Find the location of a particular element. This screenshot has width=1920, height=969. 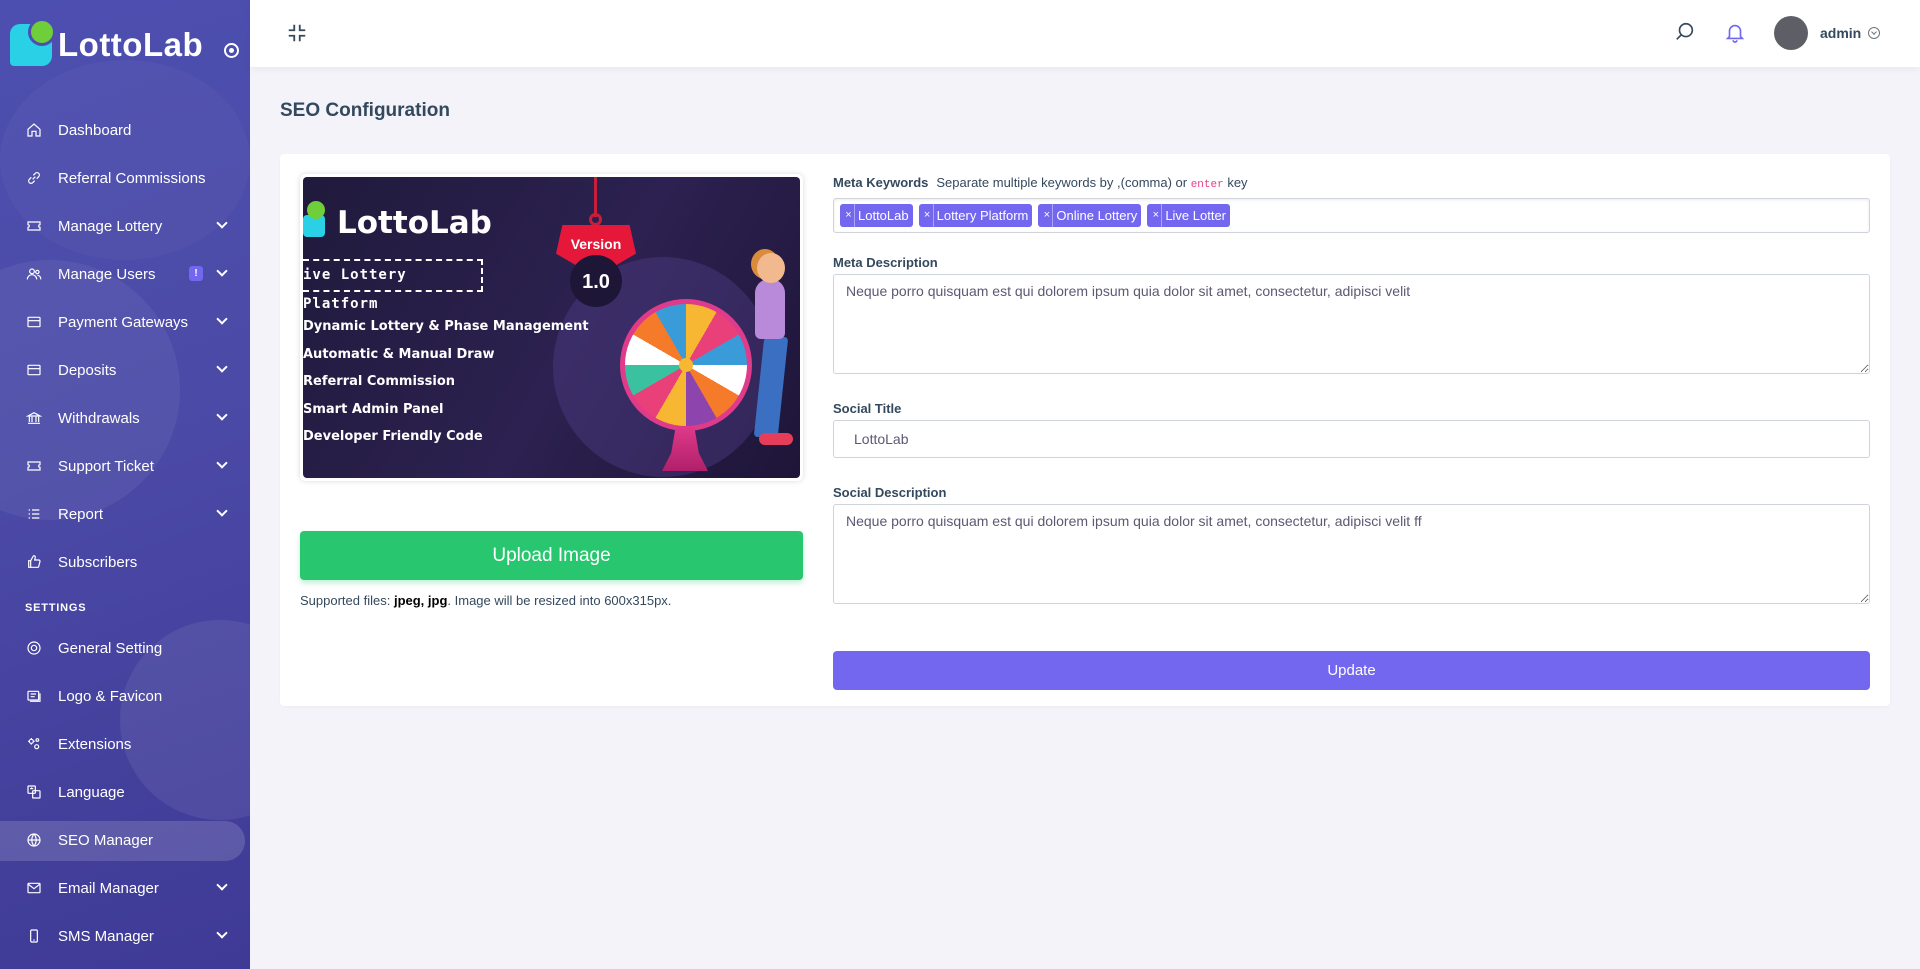

social-title-label: Social Title is located at coordinates (867, 408).